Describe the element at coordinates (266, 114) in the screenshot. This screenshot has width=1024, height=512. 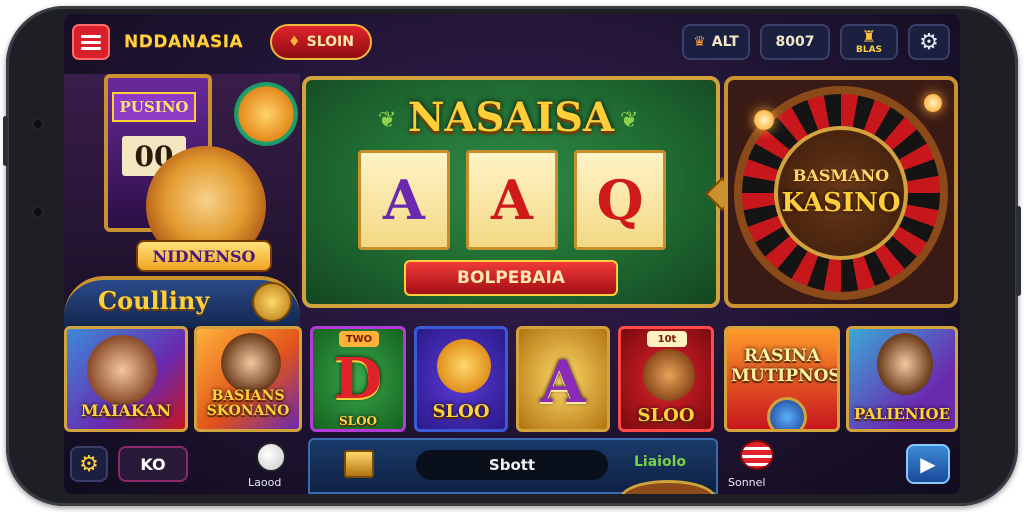
I see `tiger-badge` at that location.